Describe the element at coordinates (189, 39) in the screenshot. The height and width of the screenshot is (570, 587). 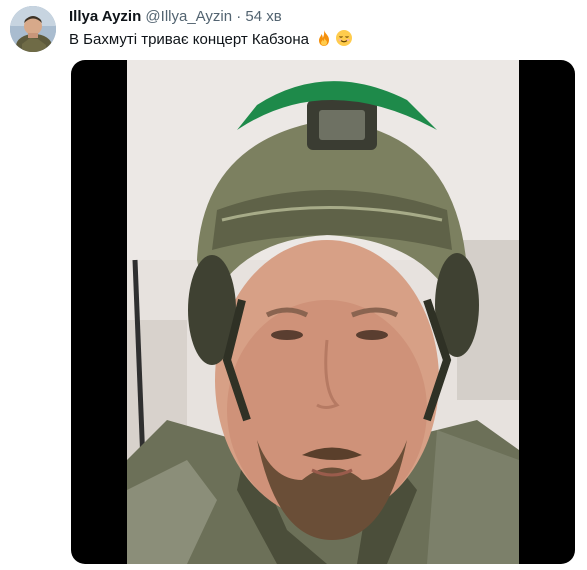
I see `tweet-text-body: В Бахмуті триває концерт Кабзона` at that location.